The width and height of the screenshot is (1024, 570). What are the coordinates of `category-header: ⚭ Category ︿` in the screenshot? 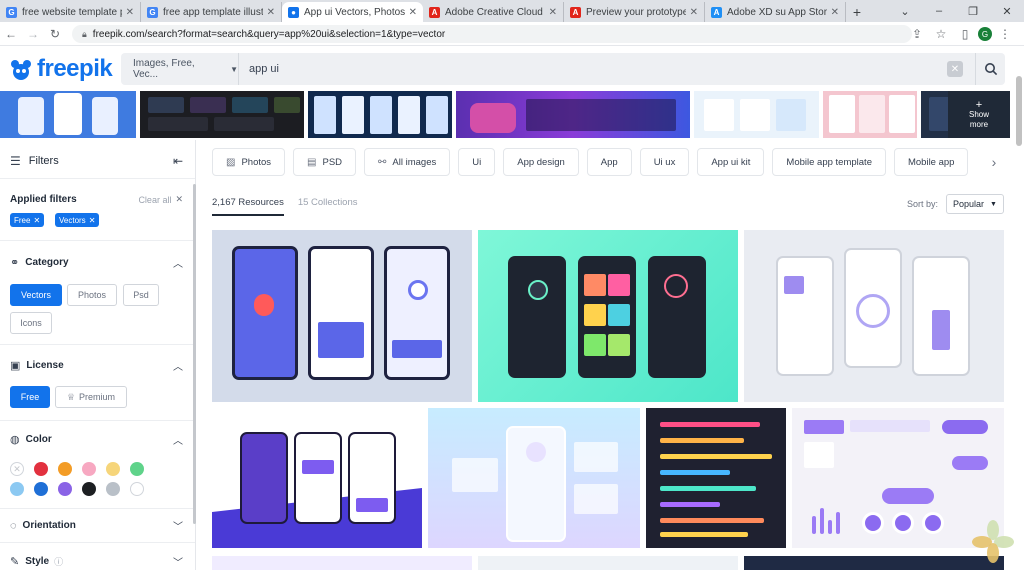 It's located at (96, 262).